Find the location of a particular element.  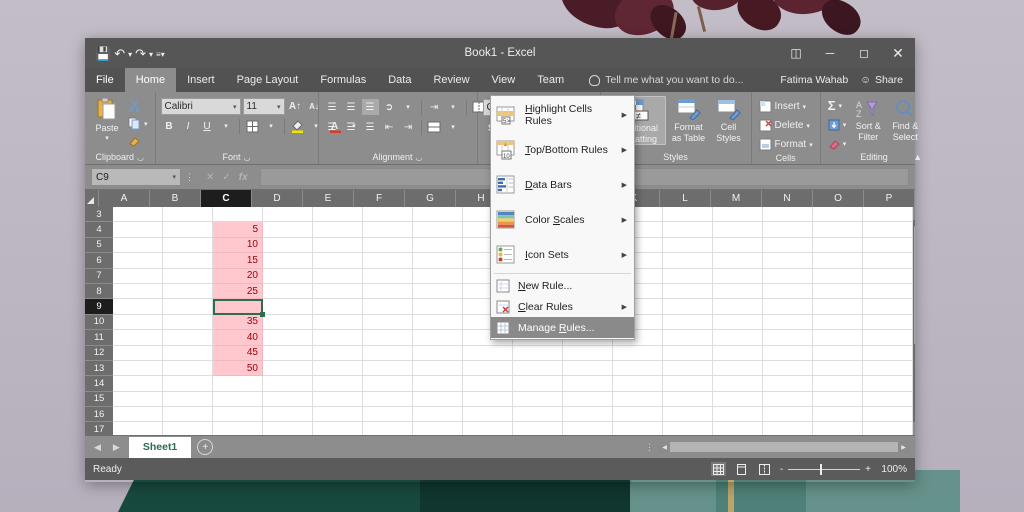

cell-L16 is located at coordinates (688, 415).